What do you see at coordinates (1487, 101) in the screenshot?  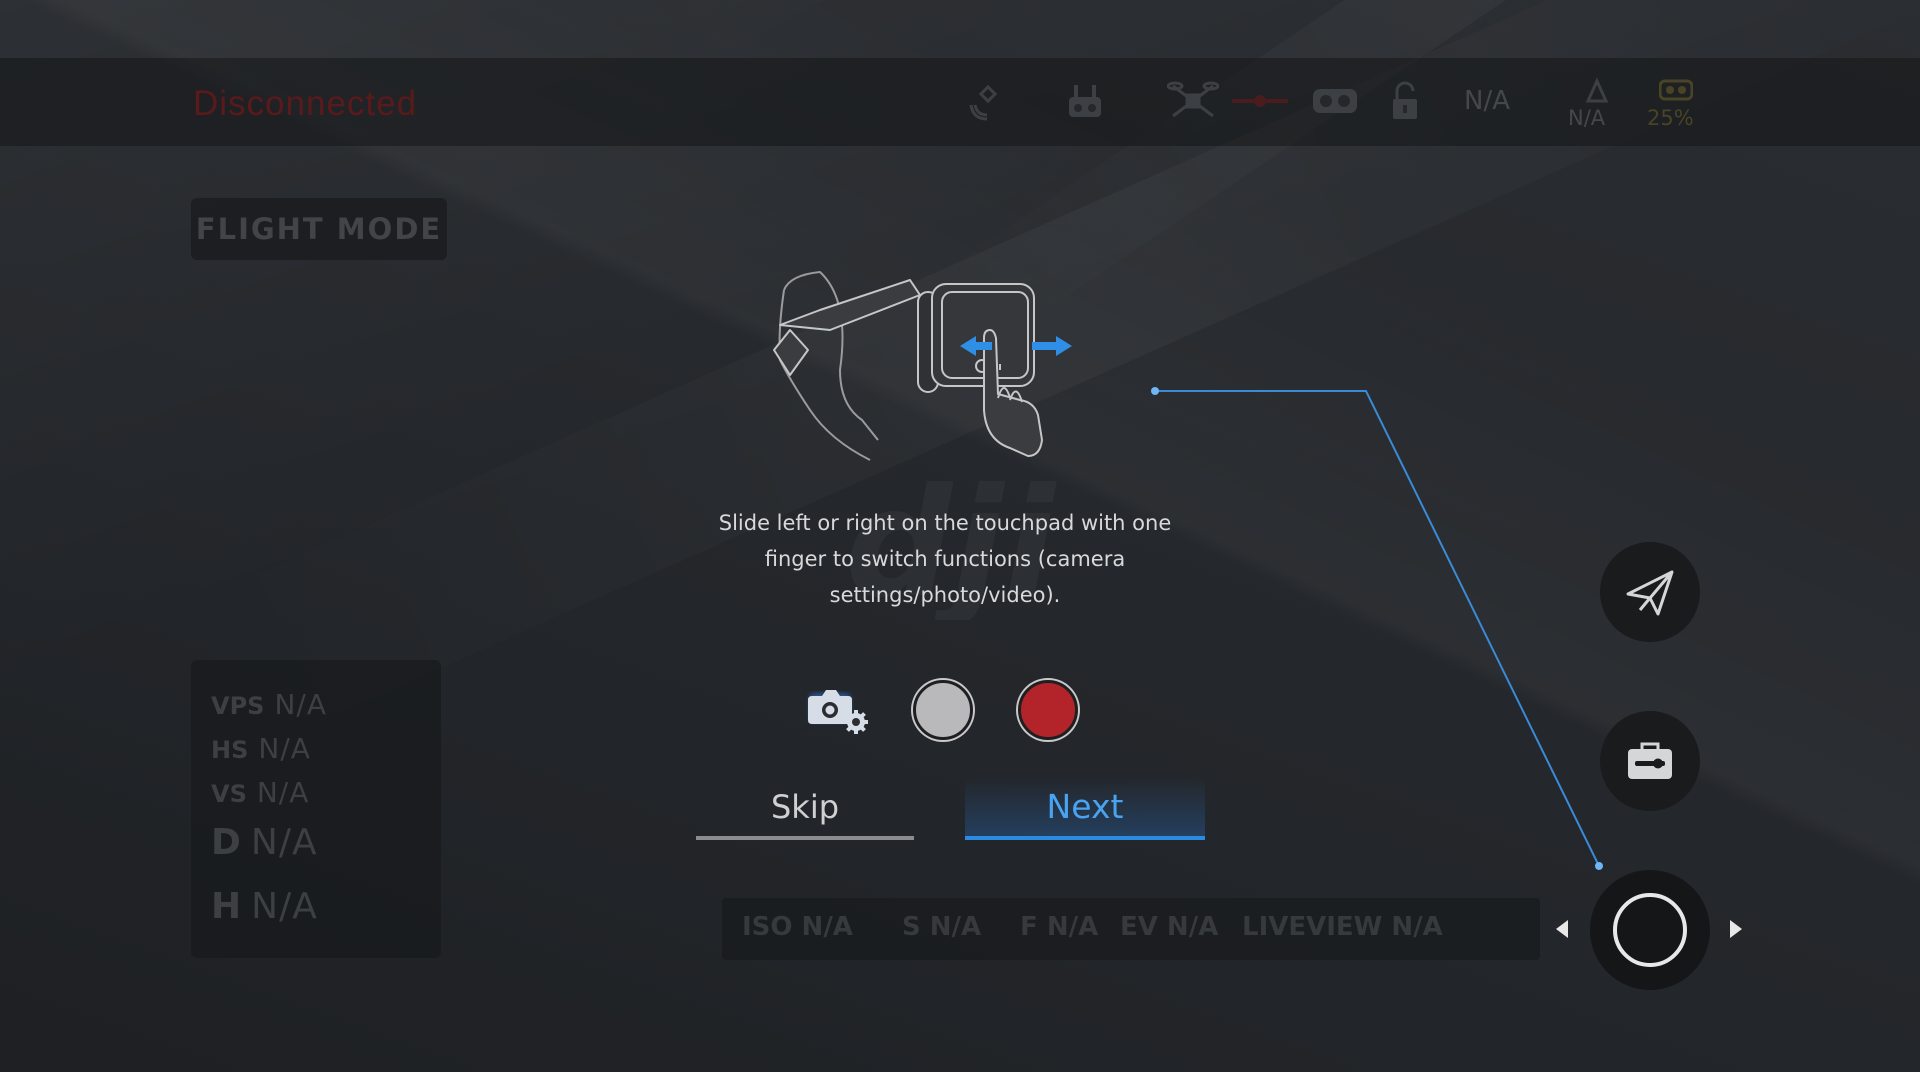 I see `signal-value: N/A` at bounding box center [1487, 101].